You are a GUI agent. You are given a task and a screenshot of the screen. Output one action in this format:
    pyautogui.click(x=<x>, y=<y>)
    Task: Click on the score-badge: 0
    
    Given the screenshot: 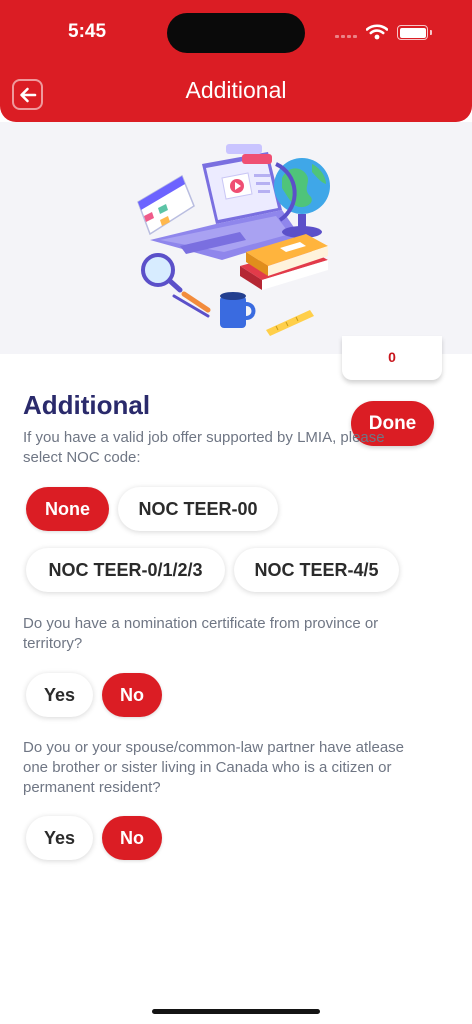 What is the action you would take?
    pyautogui.click(x=392, y=358)
    